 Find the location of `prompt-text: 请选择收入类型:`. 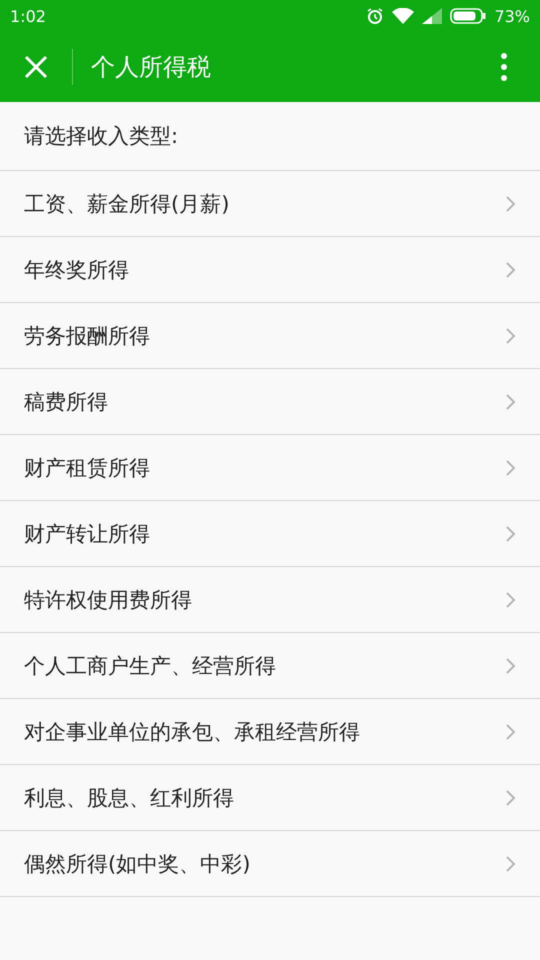

prompt-text: 请选择收入类型: is located at coordinates (270, 136).